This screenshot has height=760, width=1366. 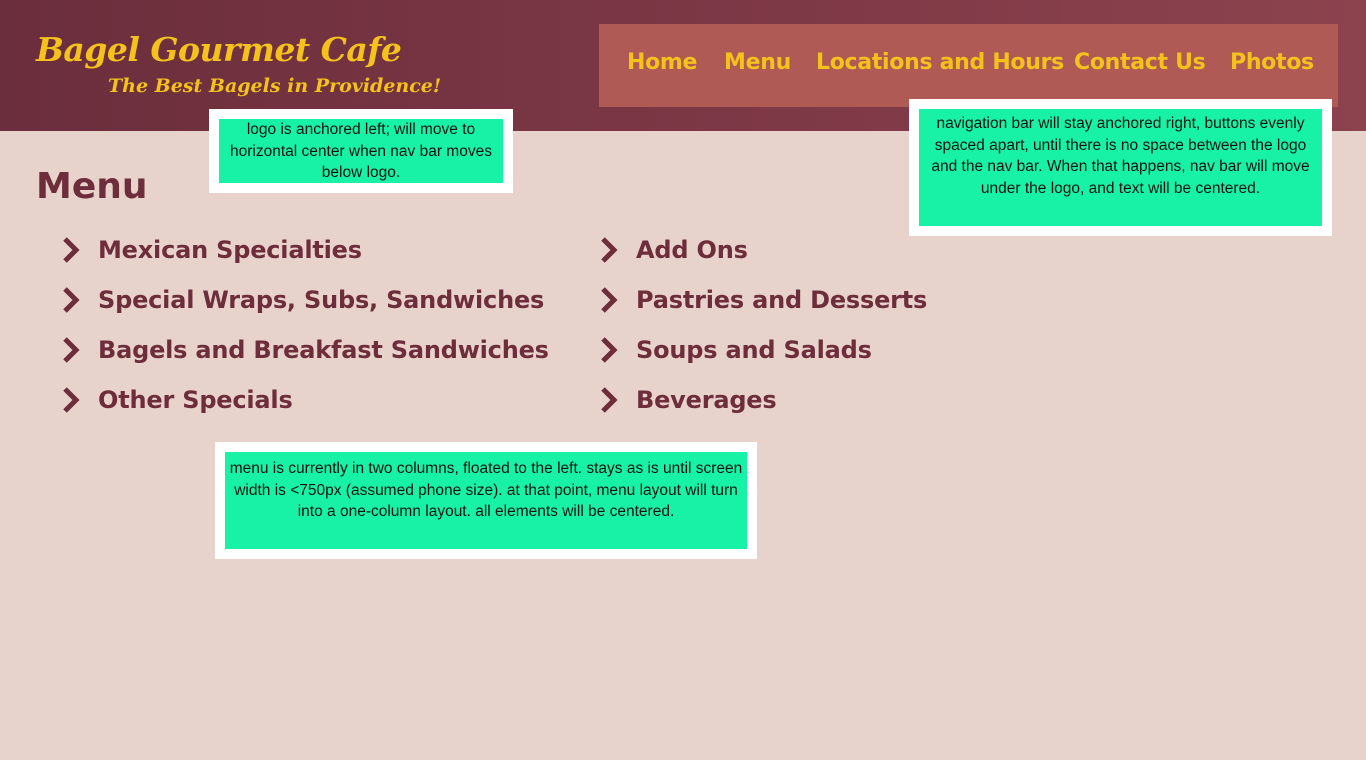 What do you see at coordinates (782, 300) in the screenshot?
I see `menu-item-label: Pastries and Desserts` at bounding box center [782, 300].